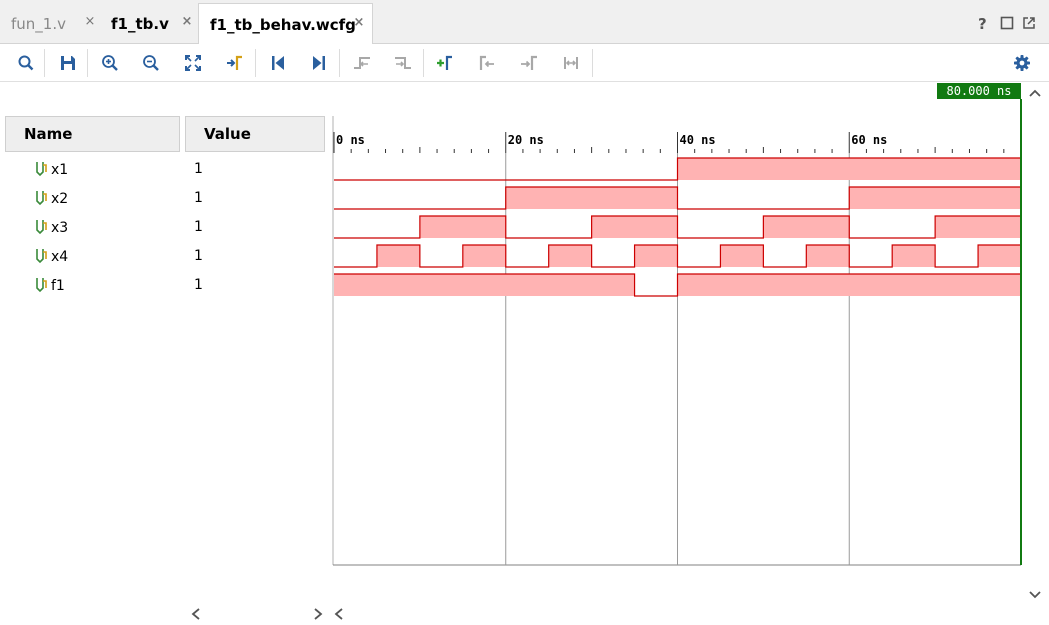 This screenshot has width=1049, height=625. What do you see at coordinates (849, 169) in the screenshot?
I see `signal-x1-high-segment` at bounding box center [849, 169].